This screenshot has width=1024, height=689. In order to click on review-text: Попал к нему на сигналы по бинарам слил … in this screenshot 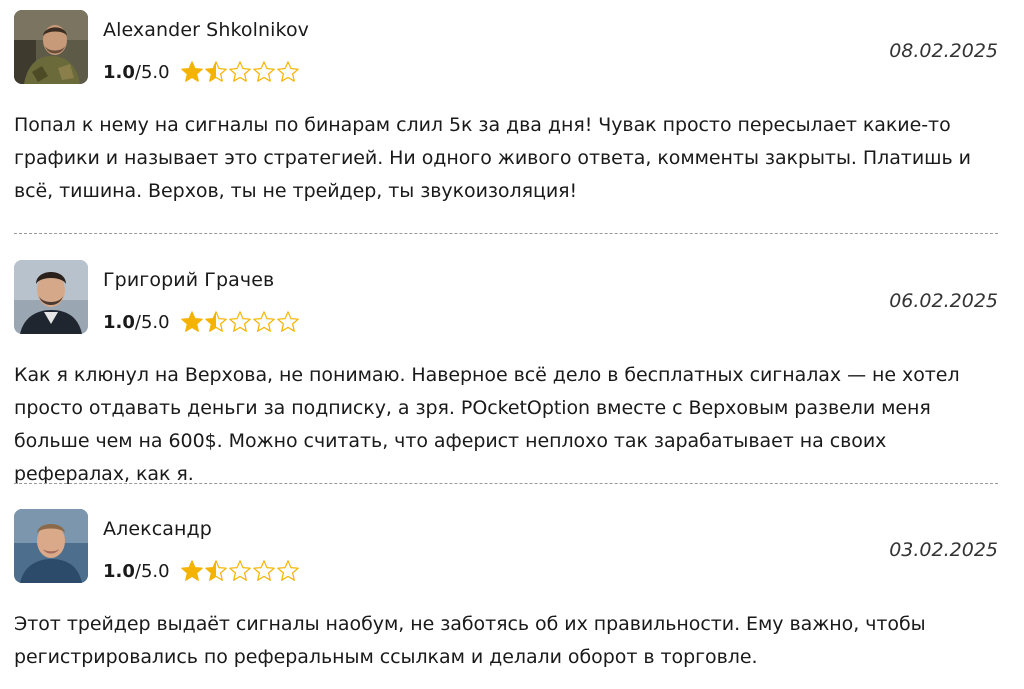, I will do `click(492, 158)`.